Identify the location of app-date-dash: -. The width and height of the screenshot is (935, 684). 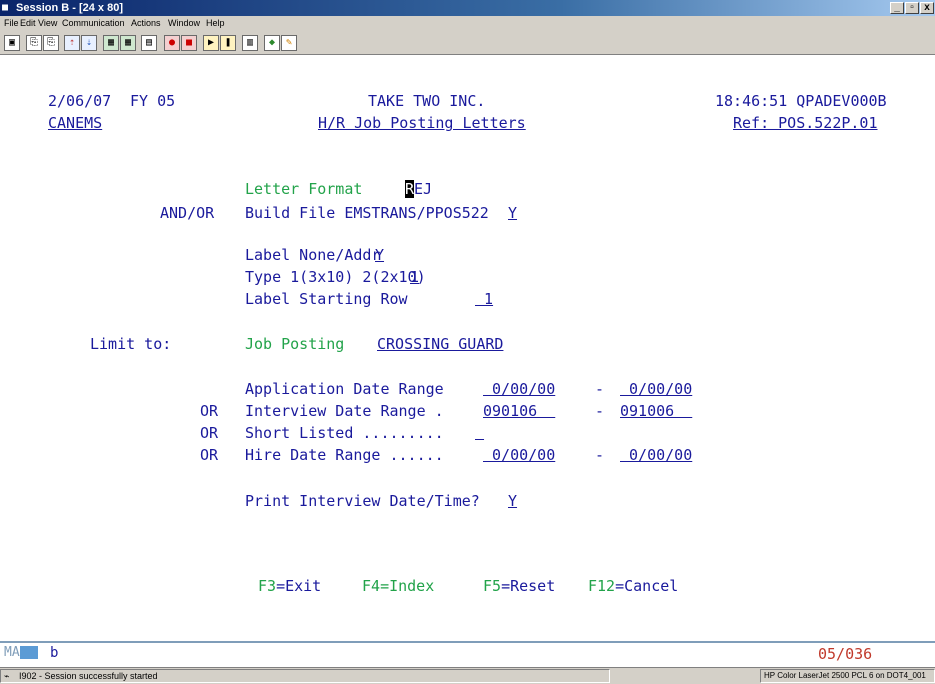
(600, 389).